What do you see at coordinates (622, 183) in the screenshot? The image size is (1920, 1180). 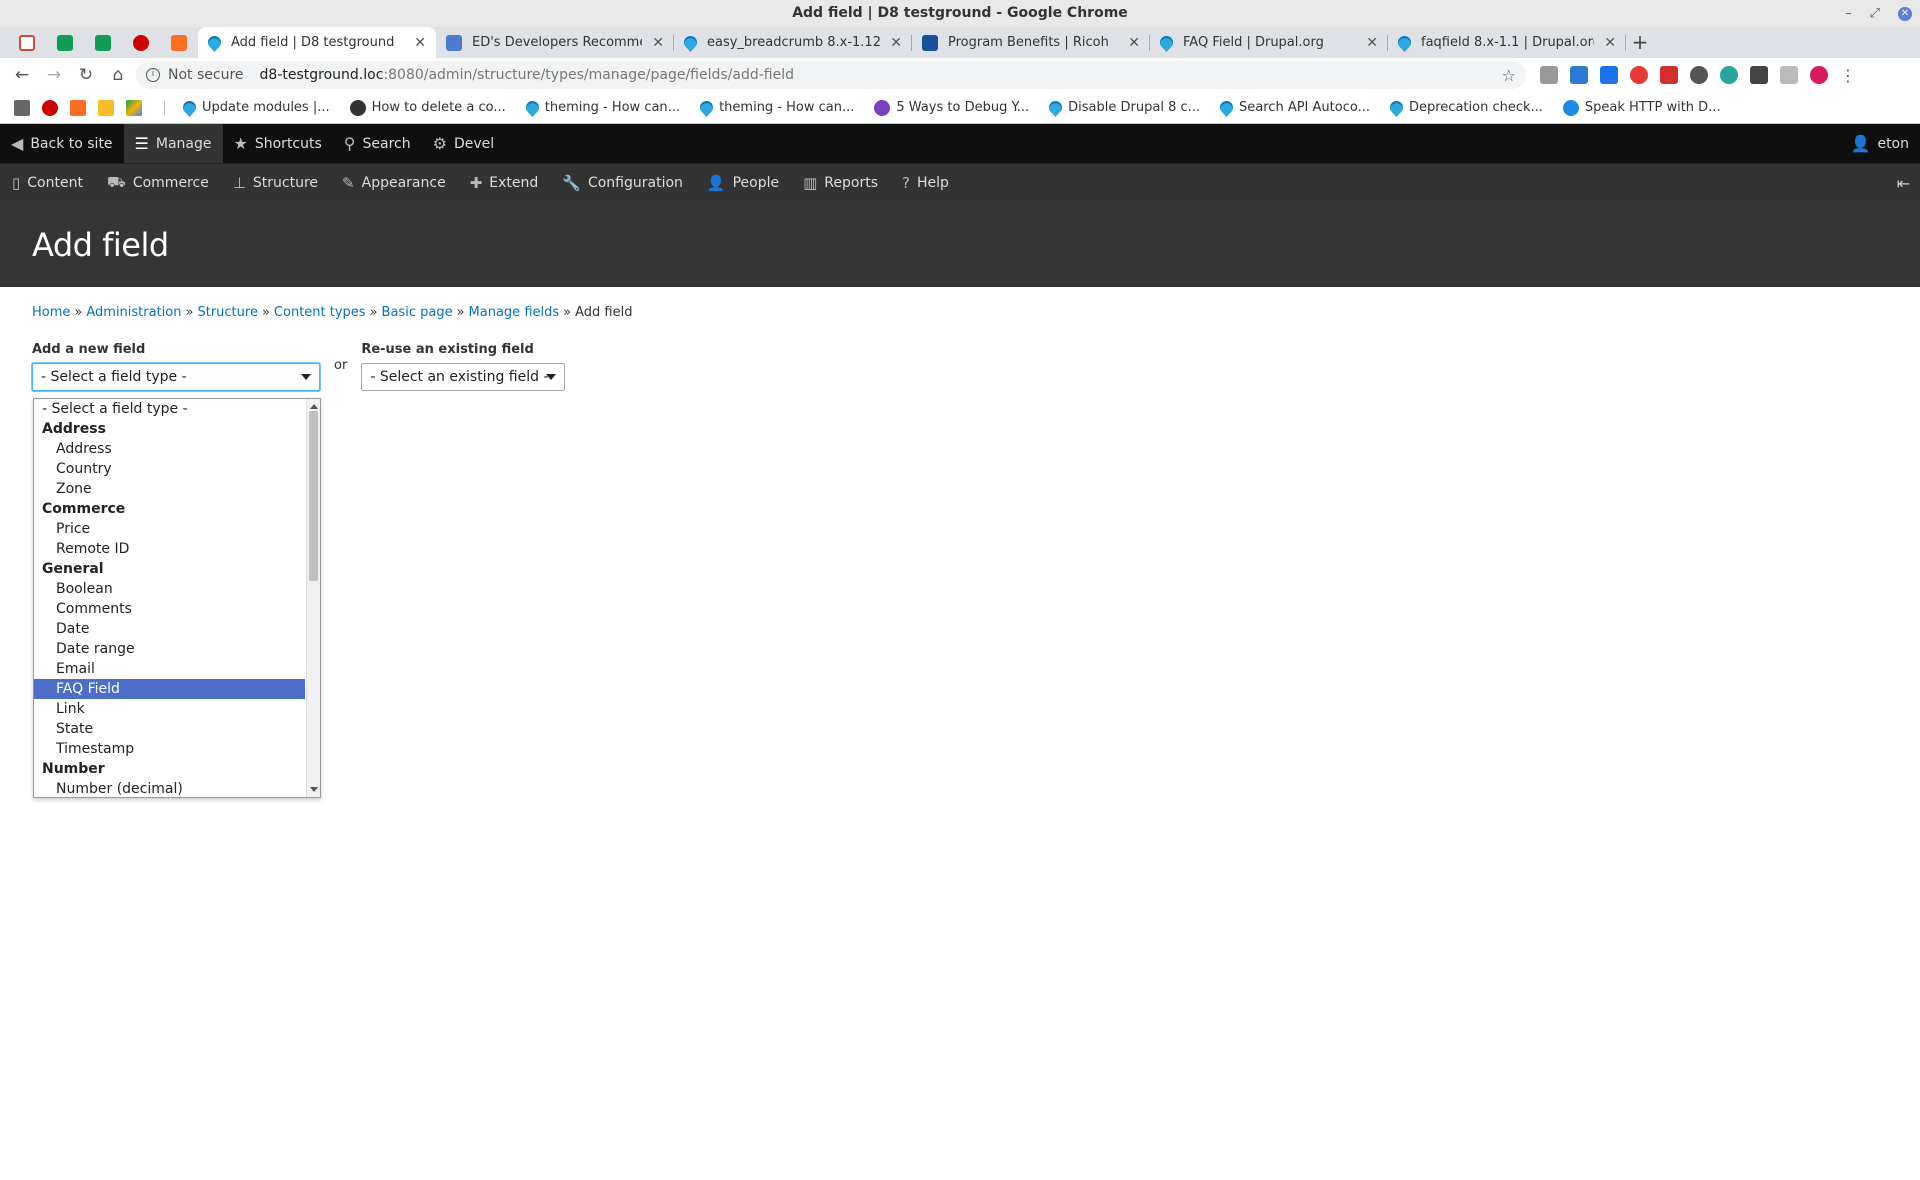 I see `menu-item-configuration: 🔧 Configuration` at bounding box center [622, 183].